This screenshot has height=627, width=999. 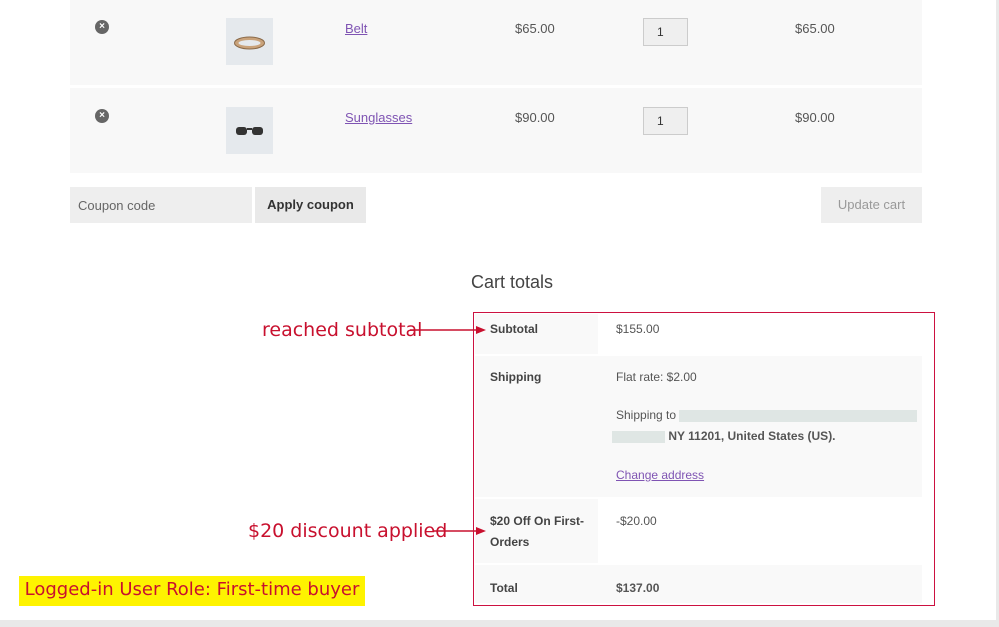 I want to click on line-subtotal: $90.00, so click(x=815, y=117).